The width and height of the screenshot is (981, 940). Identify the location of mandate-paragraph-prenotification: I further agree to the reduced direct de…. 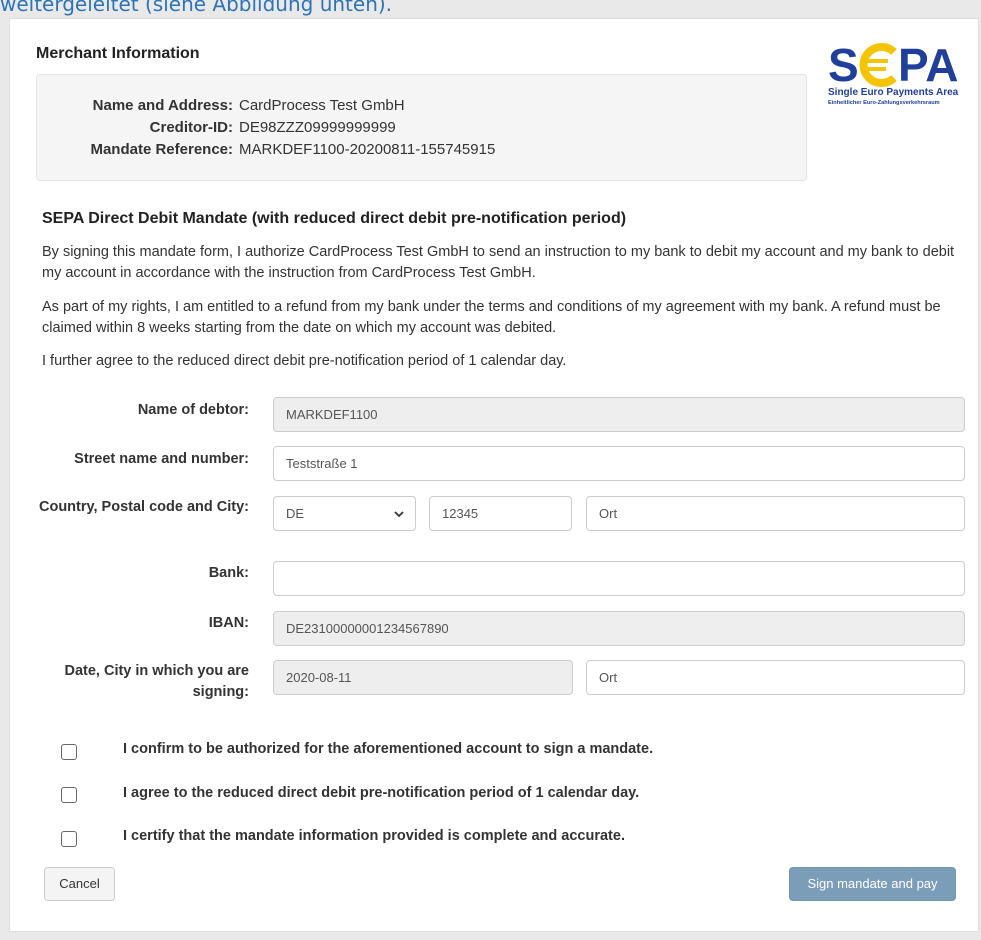
(304, 361).